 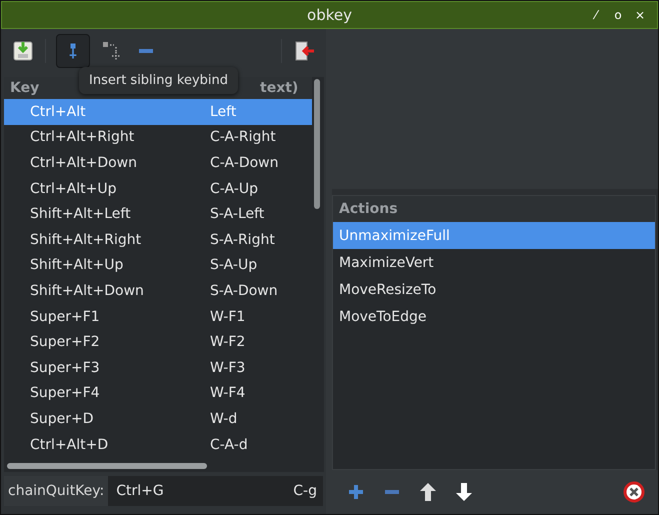 I want to click on keybind-row: Super+F1 W-F1, so click(x=158, y=317).